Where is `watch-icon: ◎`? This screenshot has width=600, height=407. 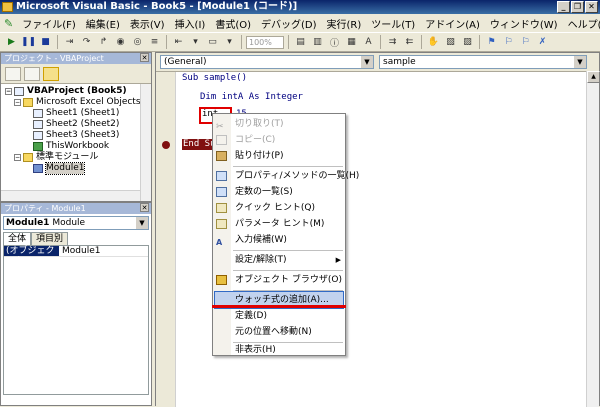 watch-icon: ◎ is located at coordinates (137, 42).